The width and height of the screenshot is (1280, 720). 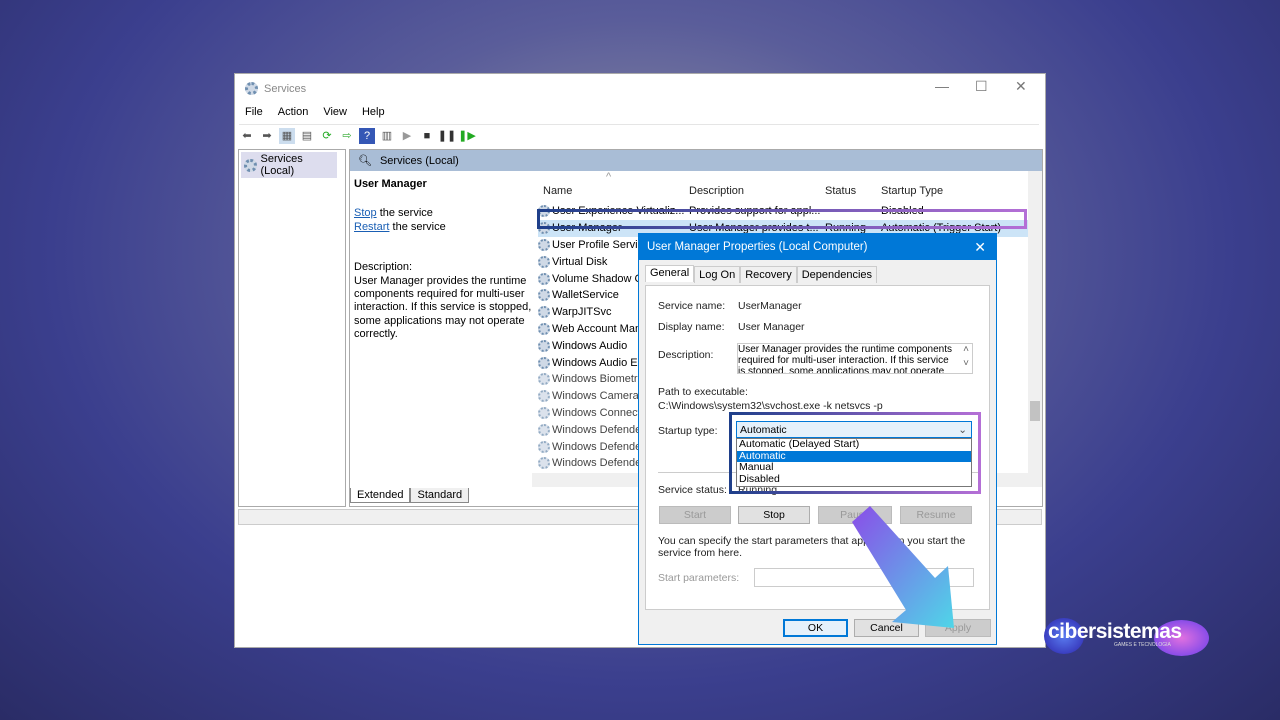 What do you see at coordinates (692, 490) in the screenshot?
I see `service-status-label: Service status:` at bounding box center [692, 490].